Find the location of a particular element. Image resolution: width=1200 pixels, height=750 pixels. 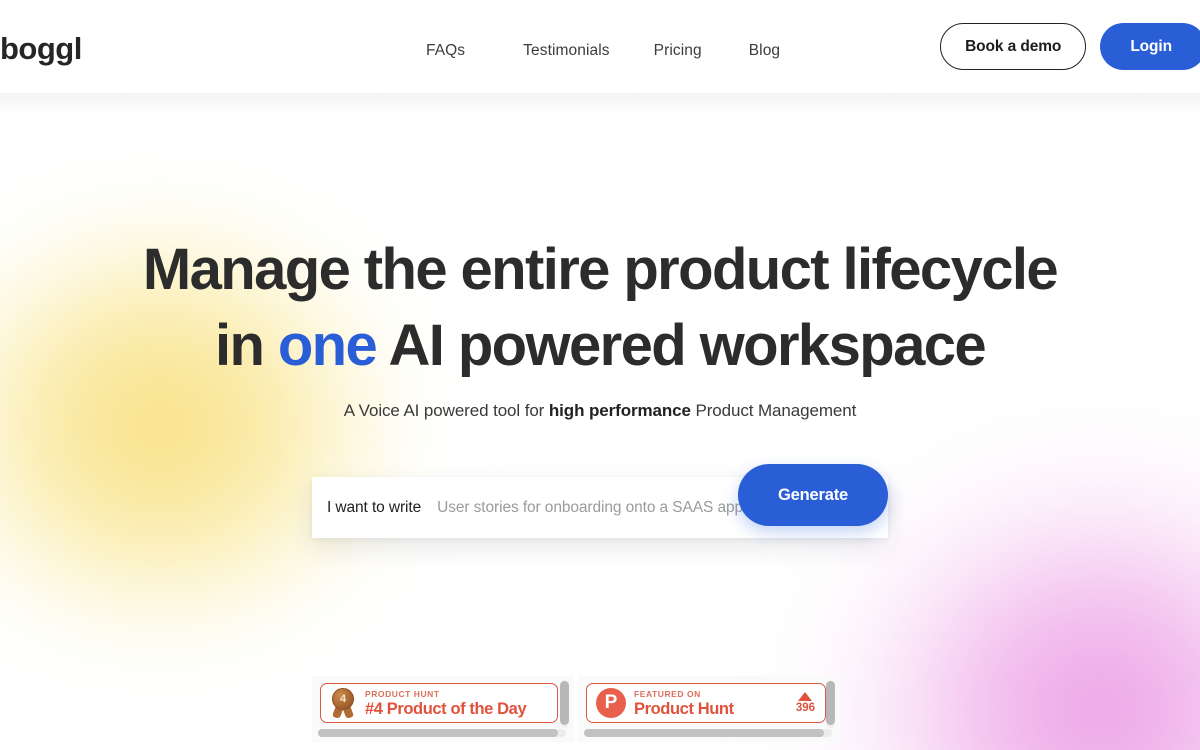

badge-featured-on-product-hunt: P FEATURED ON Product Hunt 396 is located at coordinates (706, 703).